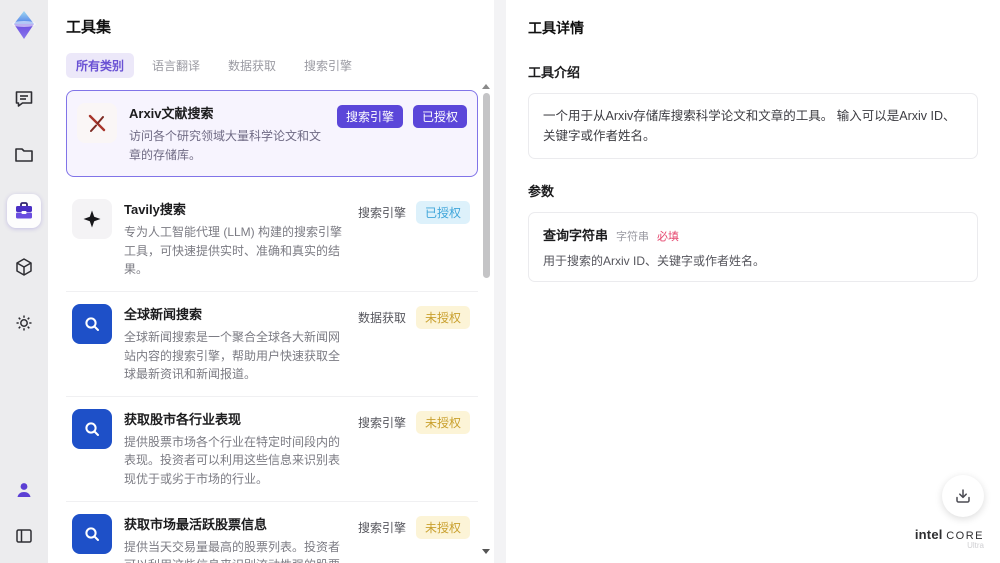  What do you see at coordinates (965, 535) in the screenshot?
I see `brand-core-text: CORE` at bounding box center [965, 535].